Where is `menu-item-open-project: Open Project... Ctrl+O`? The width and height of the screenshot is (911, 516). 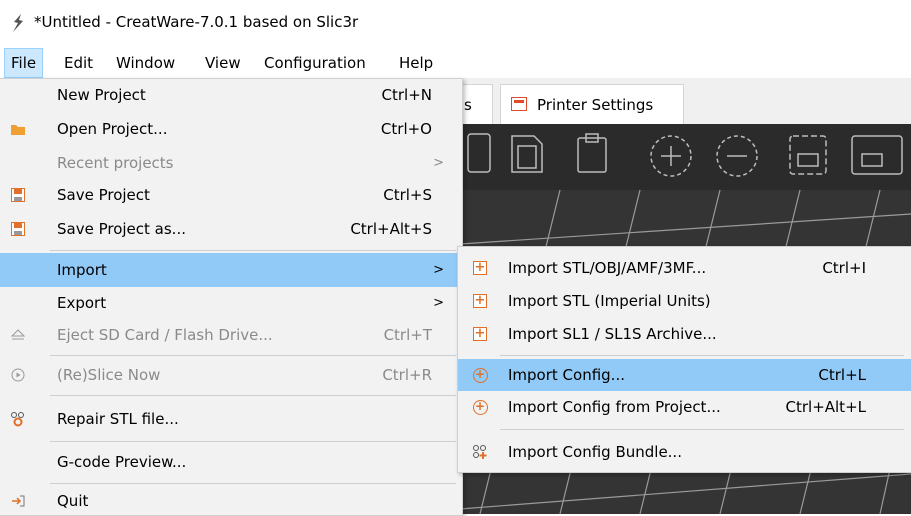 menu-item-open-project: Open Project... Ctrl+O is located at coordinates (231, 129).